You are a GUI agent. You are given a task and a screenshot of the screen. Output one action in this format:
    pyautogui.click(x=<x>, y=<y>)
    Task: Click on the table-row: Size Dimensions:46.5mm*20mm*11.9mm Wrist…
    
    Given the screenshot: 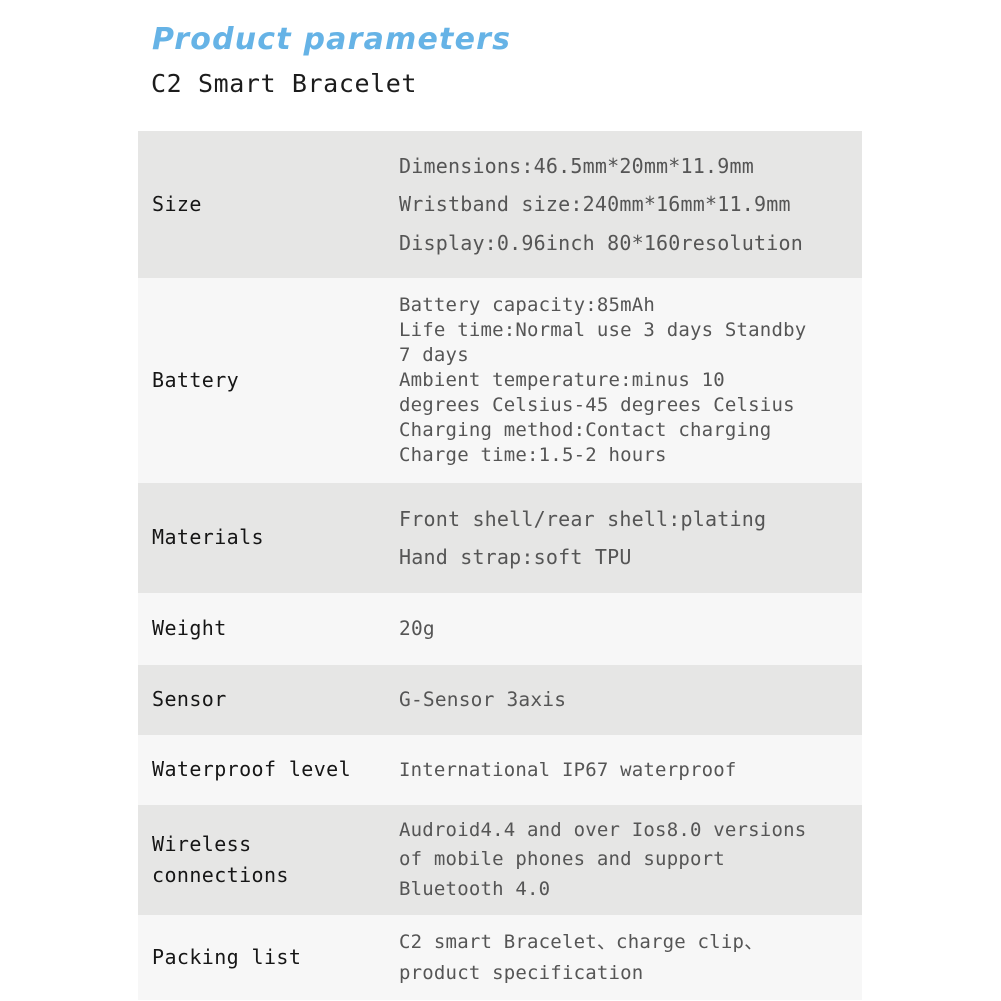 What is the action you would take?
    pyautogui.click(x=500, y=204)
    